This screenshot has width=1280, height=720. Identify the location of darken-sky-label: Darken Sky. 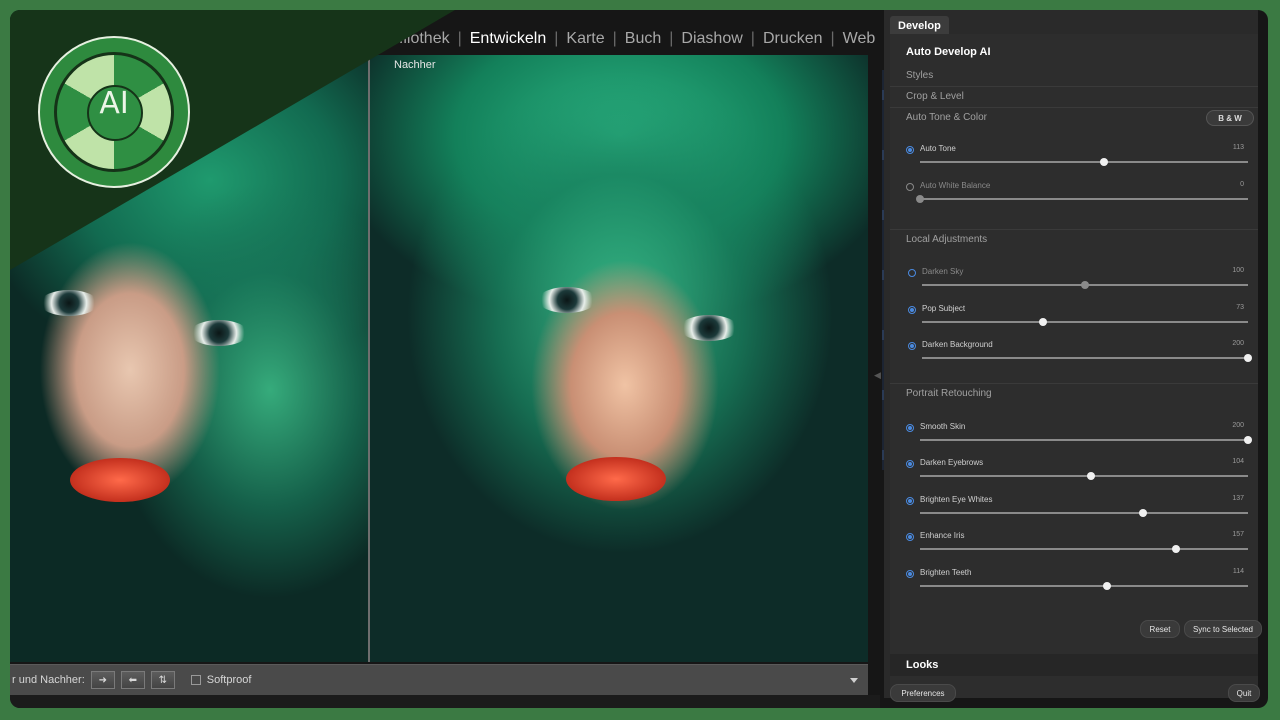
(943, 271).